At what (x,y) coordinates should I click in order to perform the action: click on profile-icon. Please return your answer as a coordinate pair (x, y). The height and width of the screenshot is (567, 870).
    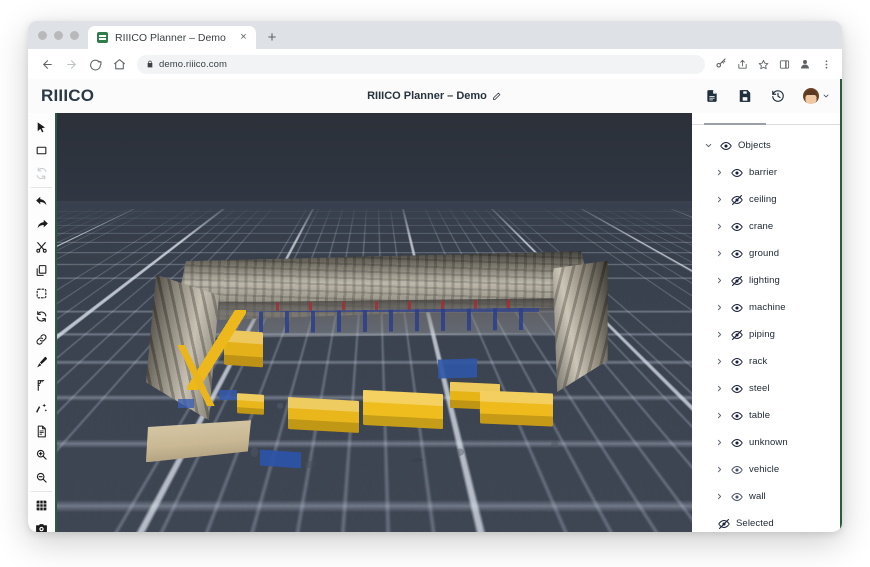
    Looking at the image, I should click on (805, 64).